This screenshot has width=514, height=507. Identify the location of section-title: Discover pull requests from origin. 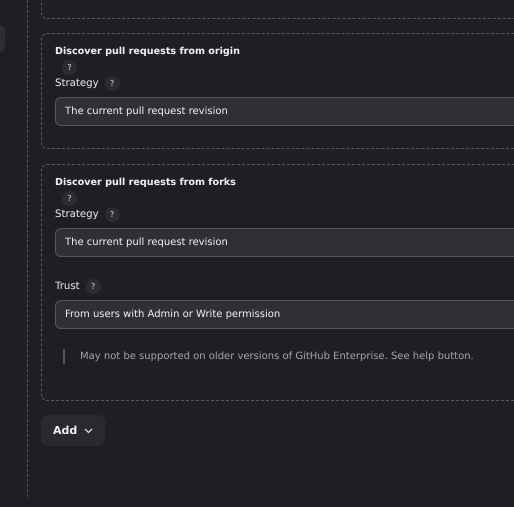
(148, 51).